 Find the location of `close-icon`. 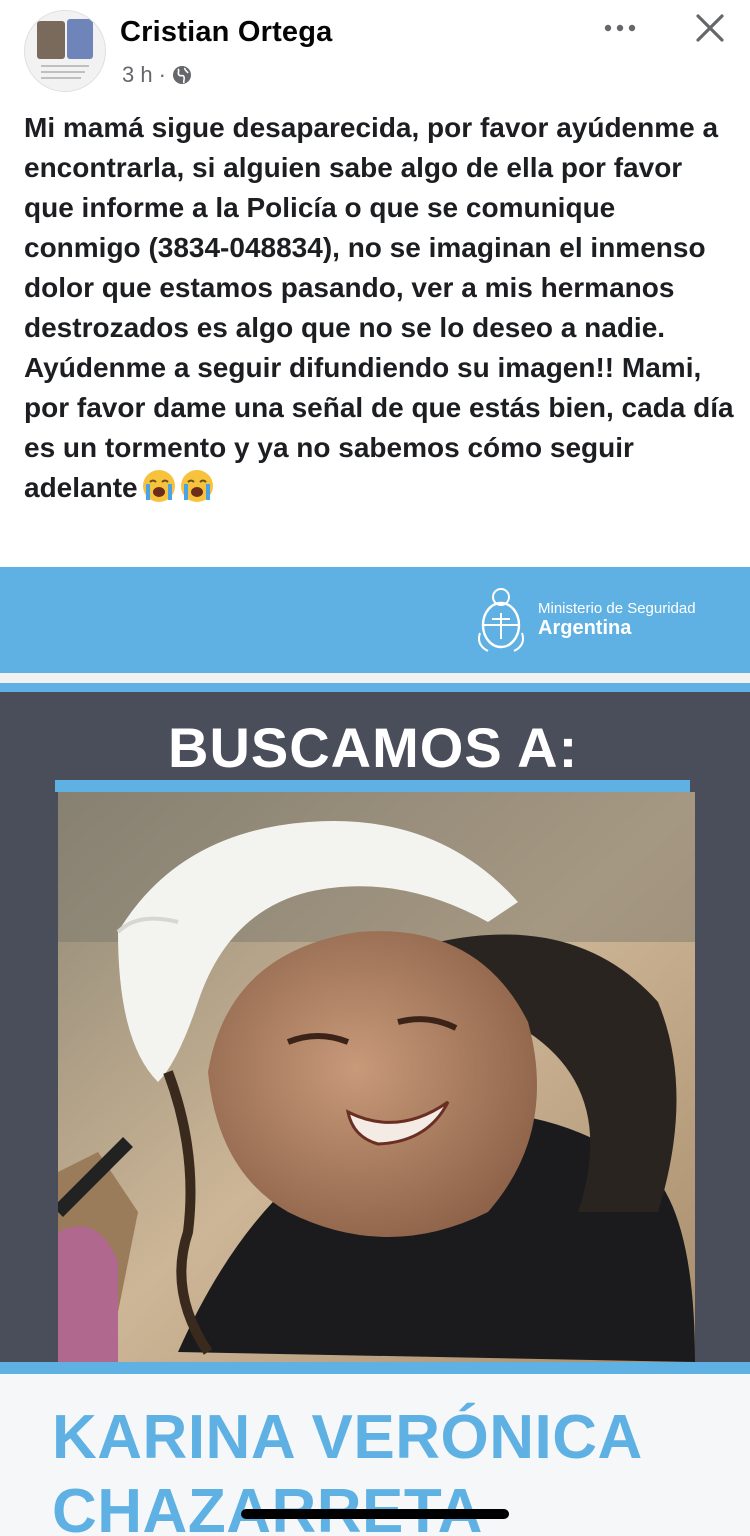

close-icon is located at coordinates (710, 28).